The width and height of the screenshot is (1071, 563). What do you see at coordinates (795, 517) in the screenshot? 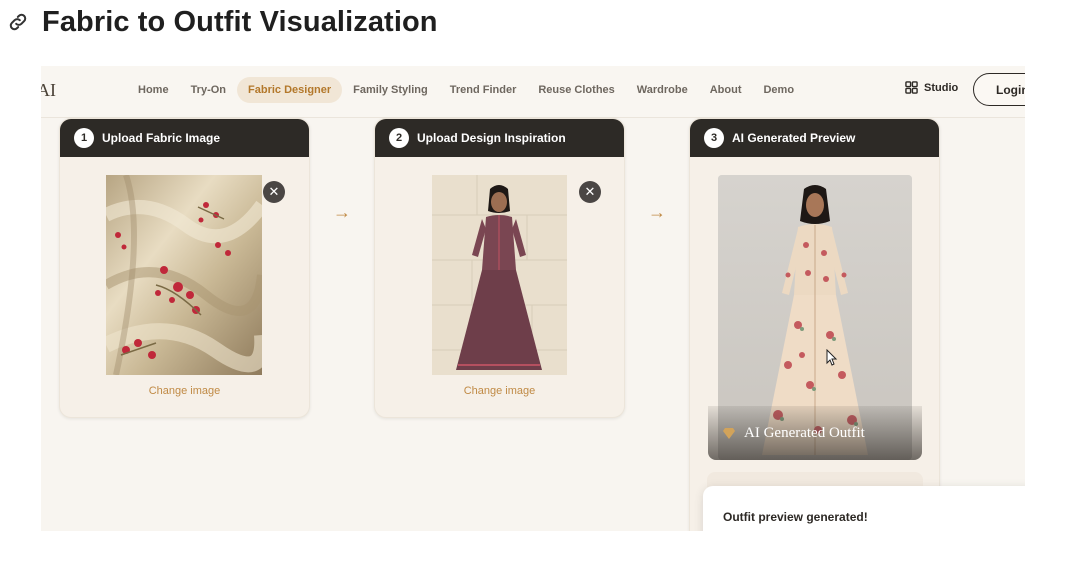
I see `toast-message: Outfit preview generated!` at bounding box center [795, 517].